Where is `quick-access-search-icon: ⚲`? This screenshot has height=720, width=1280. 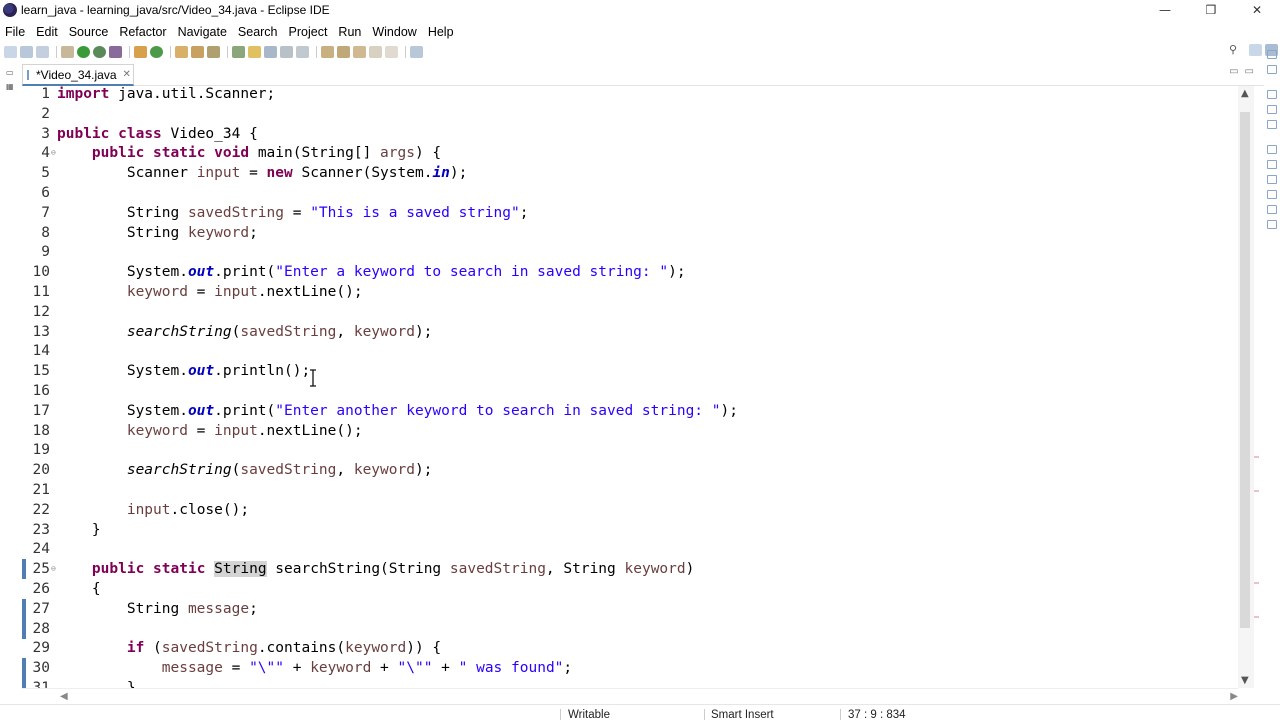 quick-access-search-icon: ⚲ is located at coordinates (1233, 49).